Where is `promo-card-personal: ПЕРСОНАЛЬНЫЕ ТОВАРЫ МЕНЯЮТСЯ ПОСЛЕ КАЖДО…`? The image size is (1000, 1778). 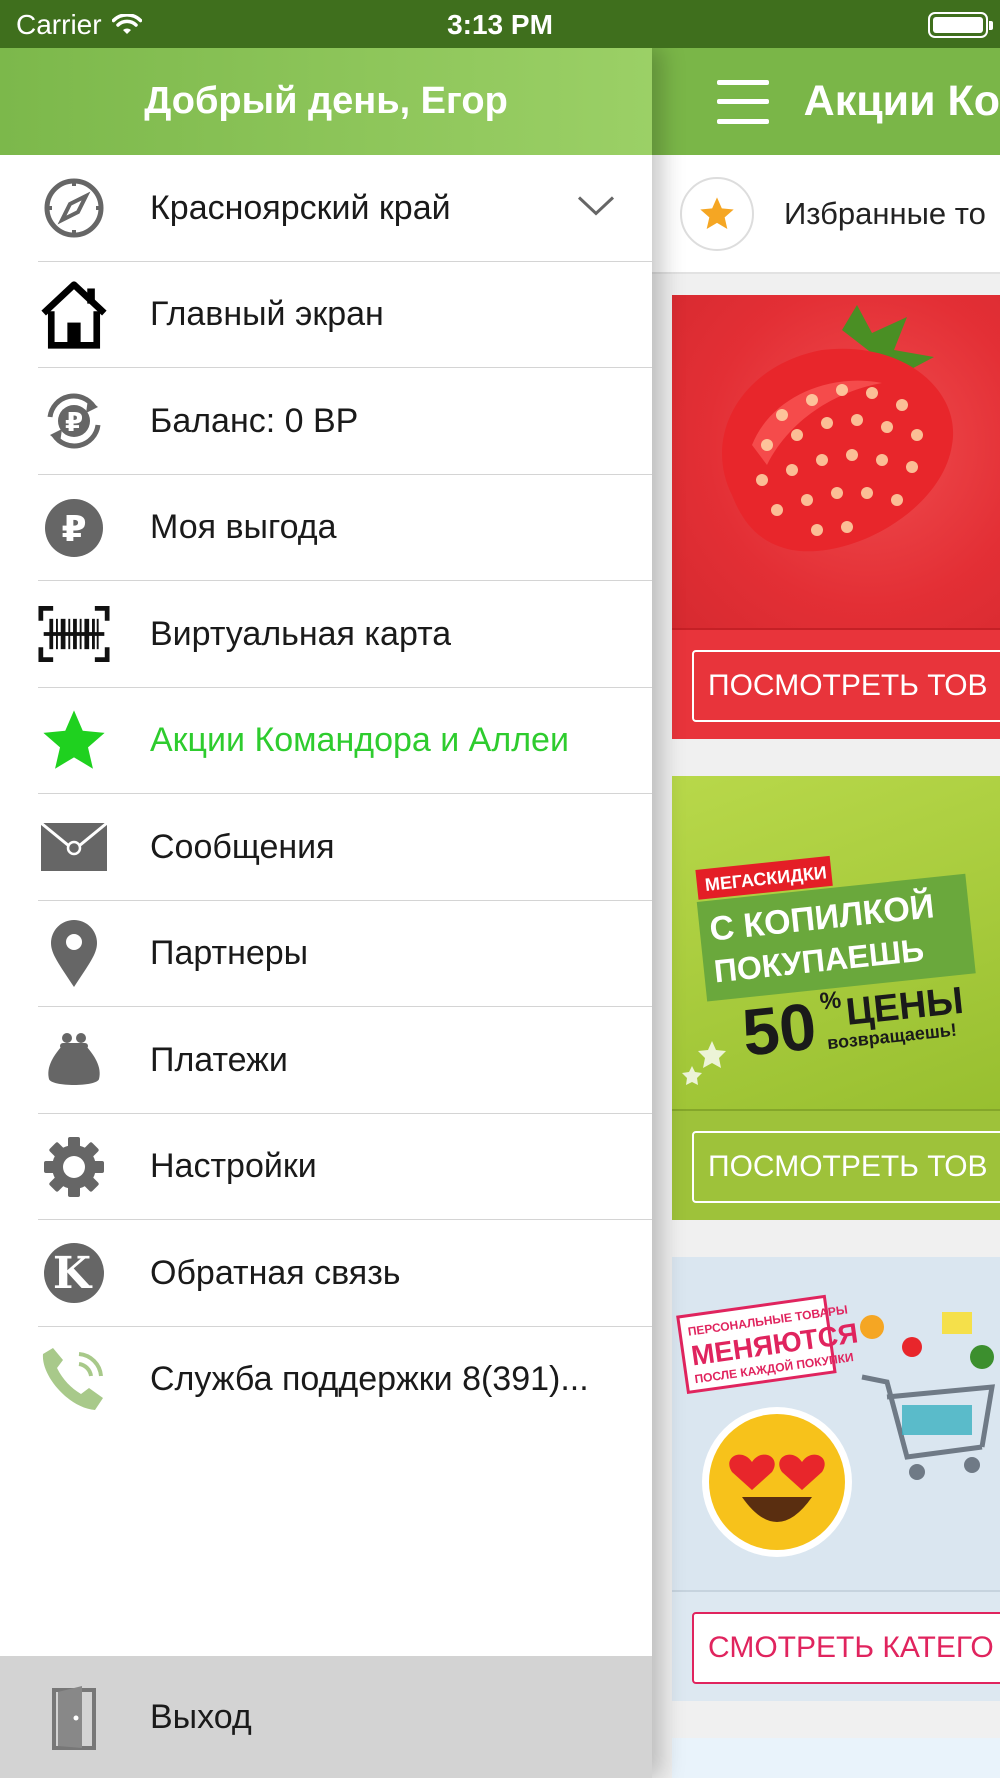
promo-card-personal: ПЕРСОНАЛЬНЫЕ ТОВАРЫ МЕНЯЮТСЯ ПОСЛЕ КАЖДО… is located at coordinates (836, 1479).